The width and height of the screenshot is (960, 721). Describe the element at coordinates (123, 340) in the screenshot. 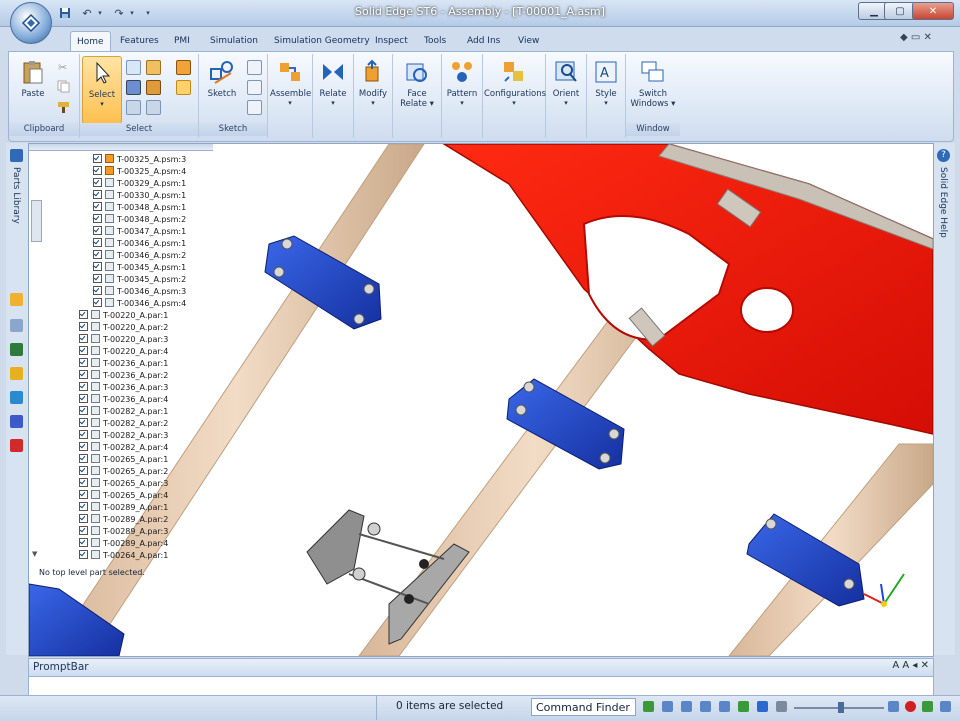

I see `pathfinder-item: T-00220_A.par:3` at that location.